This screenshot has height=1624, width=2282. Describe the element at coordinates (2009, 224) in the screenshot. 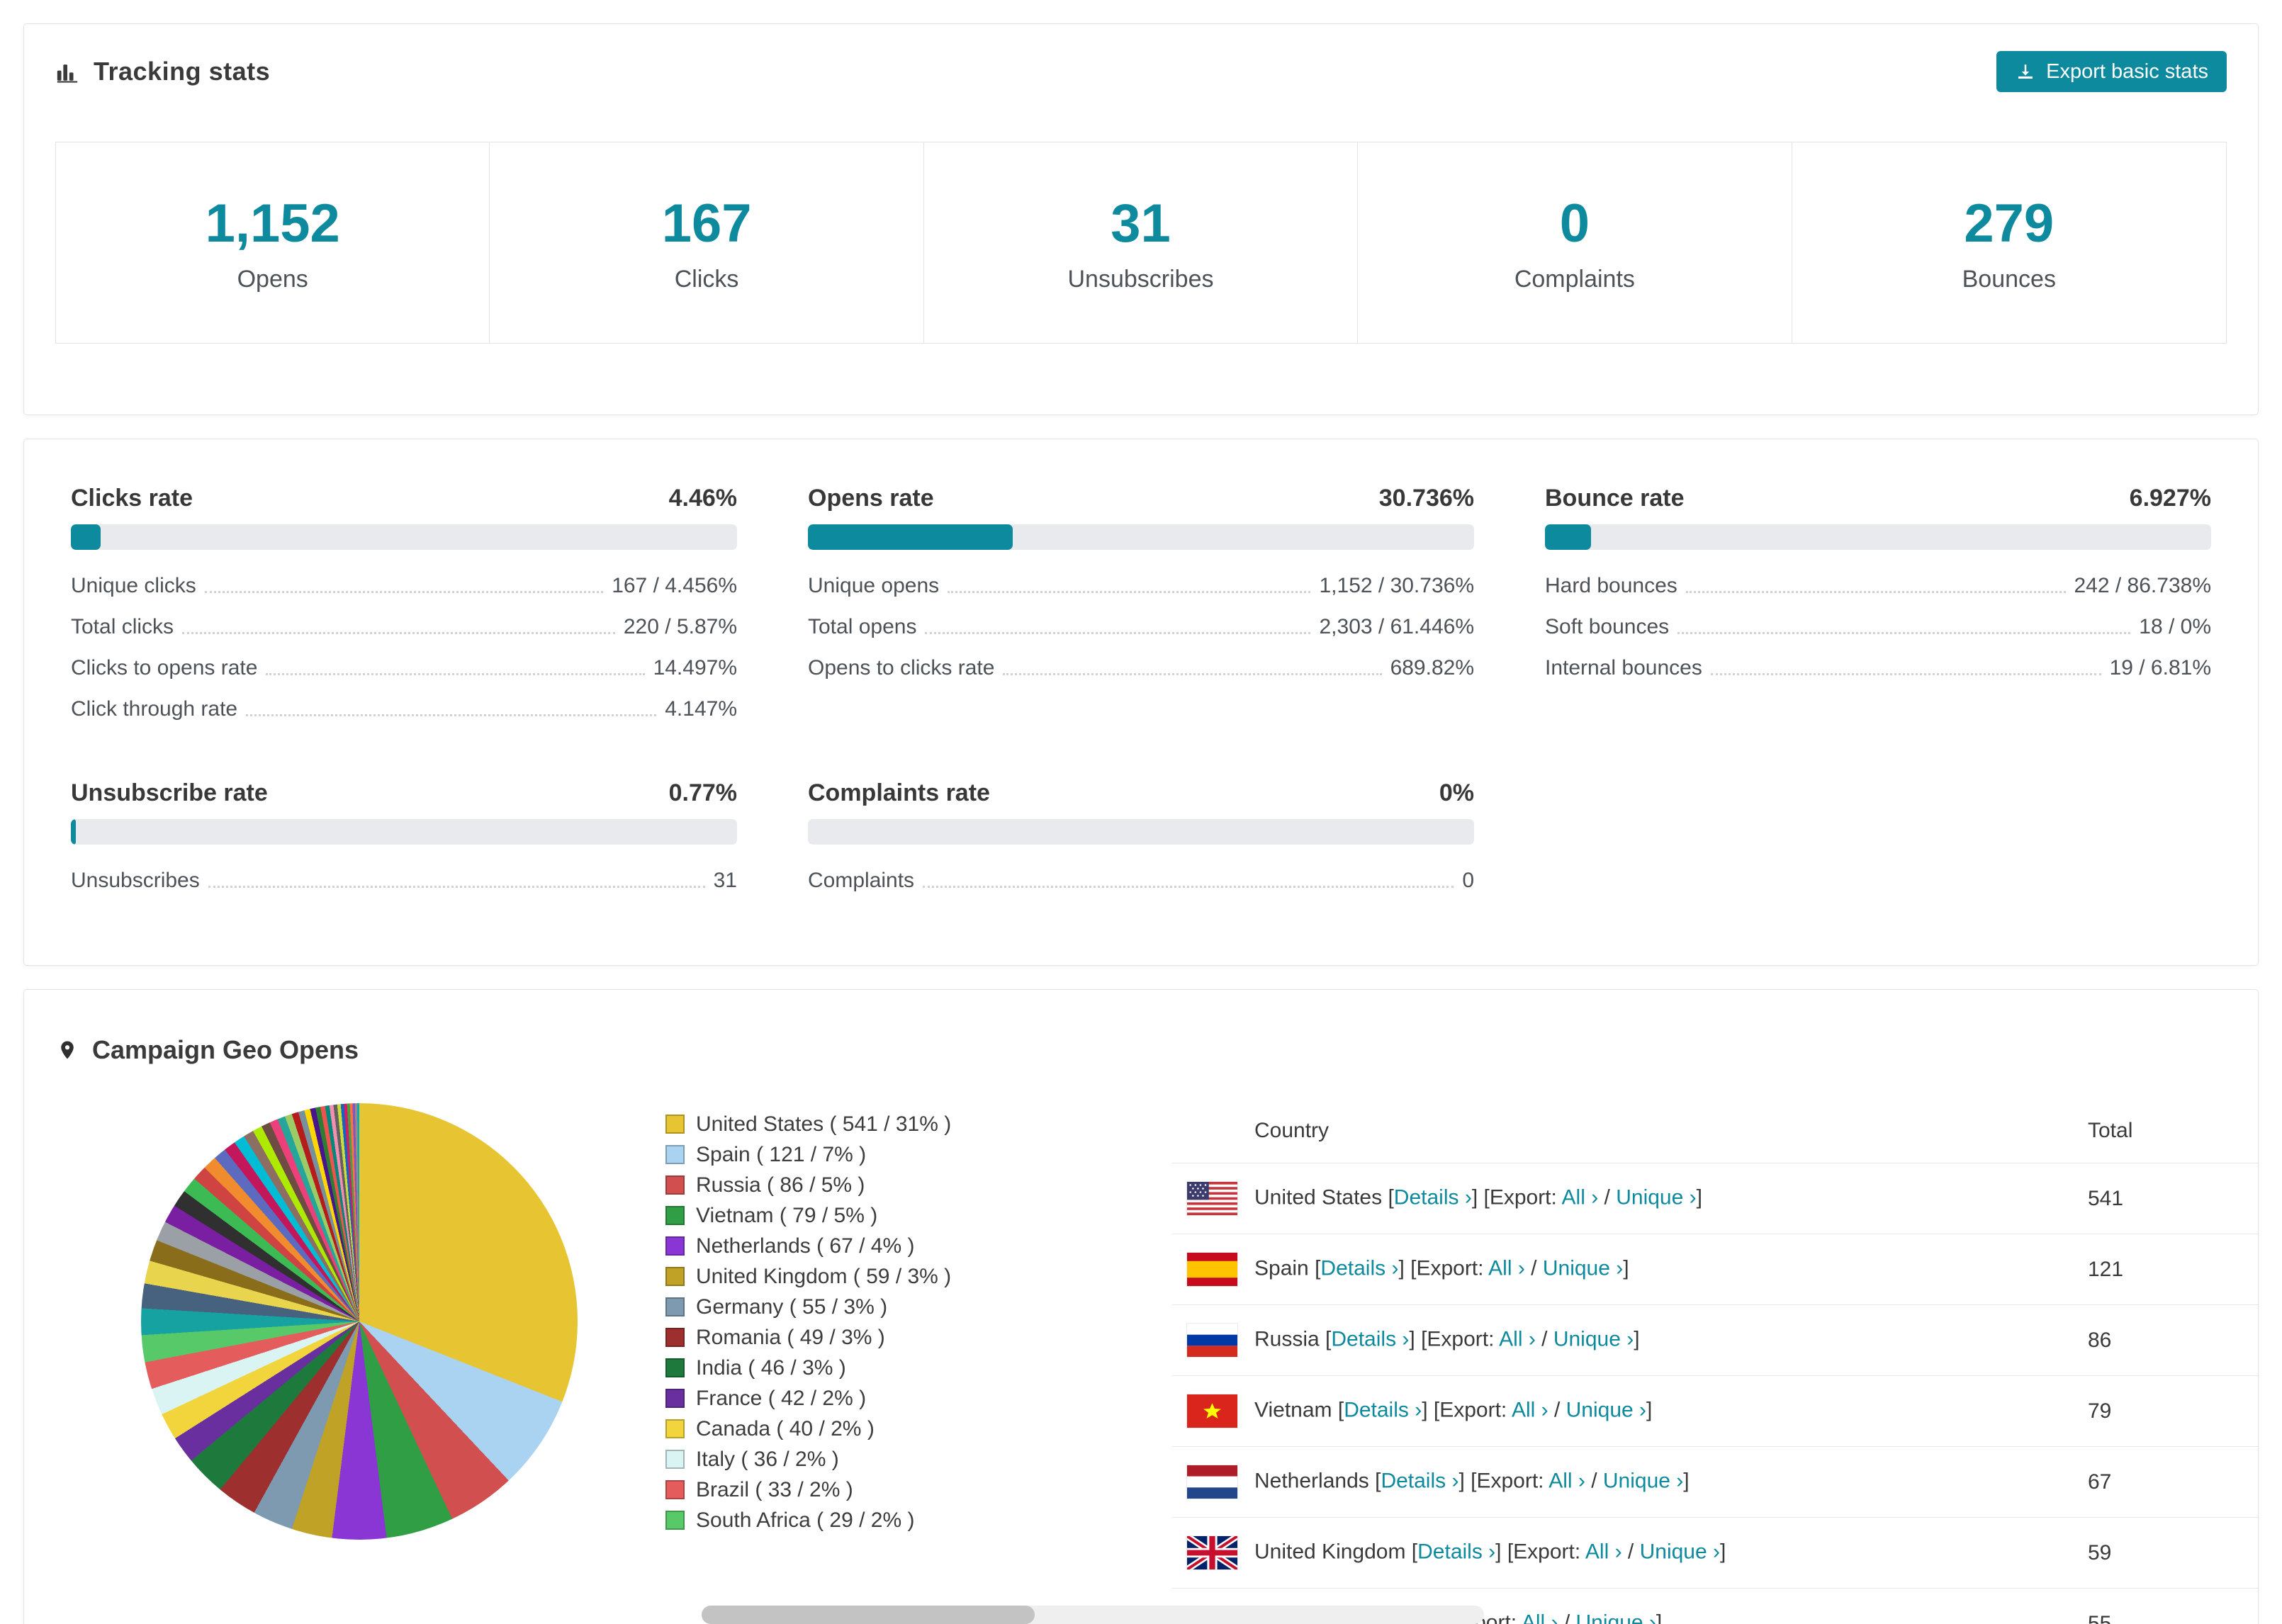

I see `stat-value: 279` at that location.